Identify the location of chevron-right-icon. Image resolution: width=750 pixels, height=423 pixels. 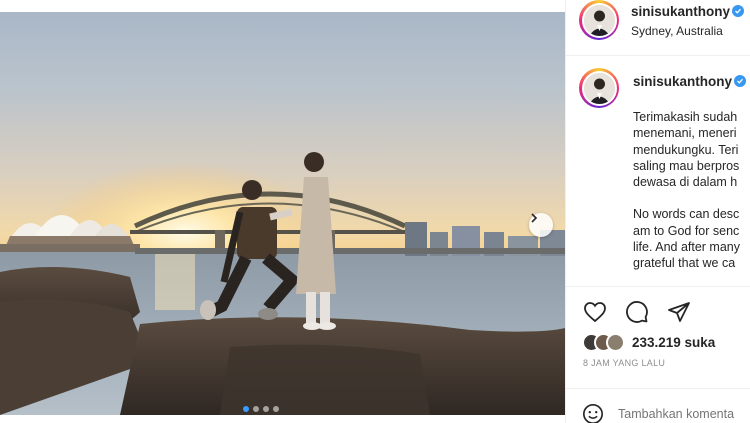
(534, 218).